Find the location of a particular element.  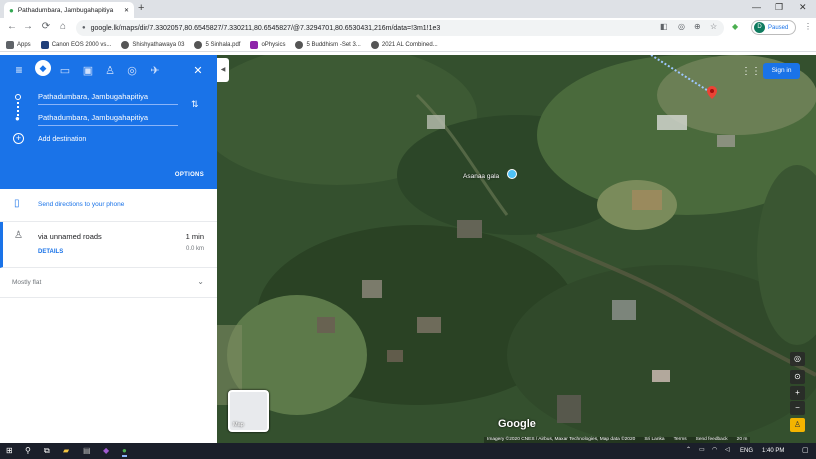

close-icon: ✕ is located at coordinates (198, 70).